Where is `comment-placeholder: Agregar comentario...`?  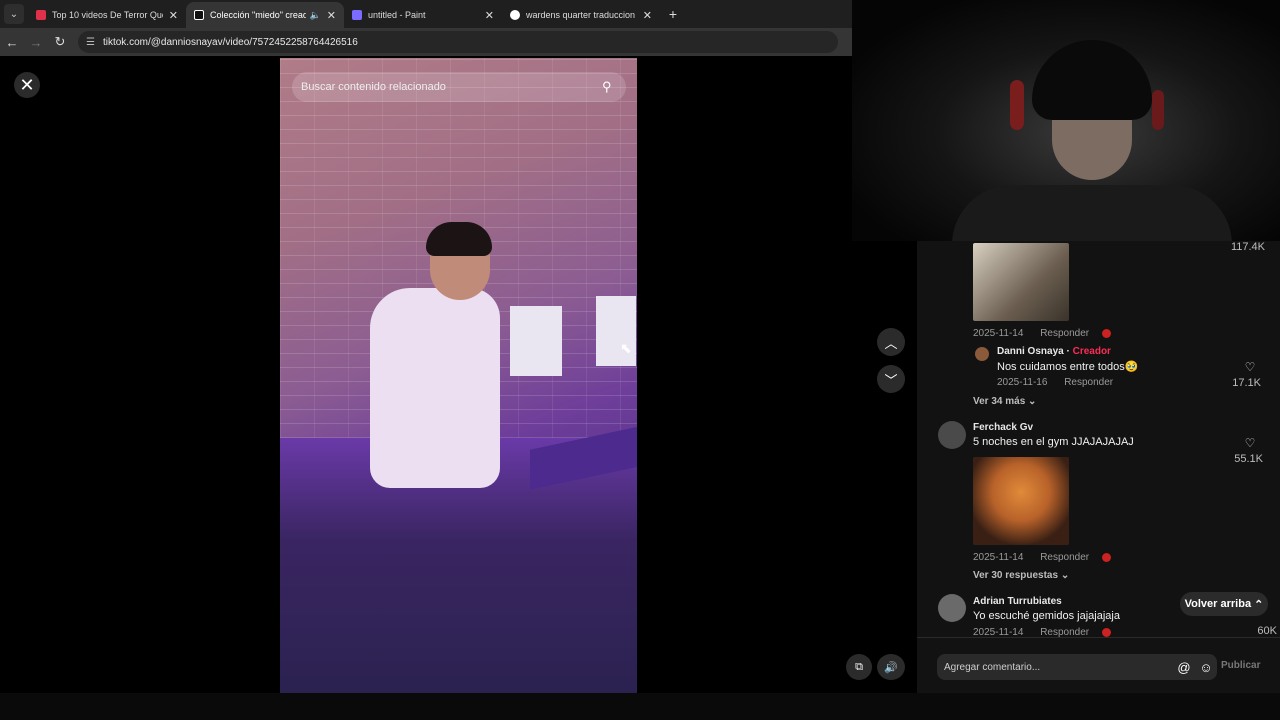
comment-placeholder: Agregar comentario... is located at coordinates (992, 667).